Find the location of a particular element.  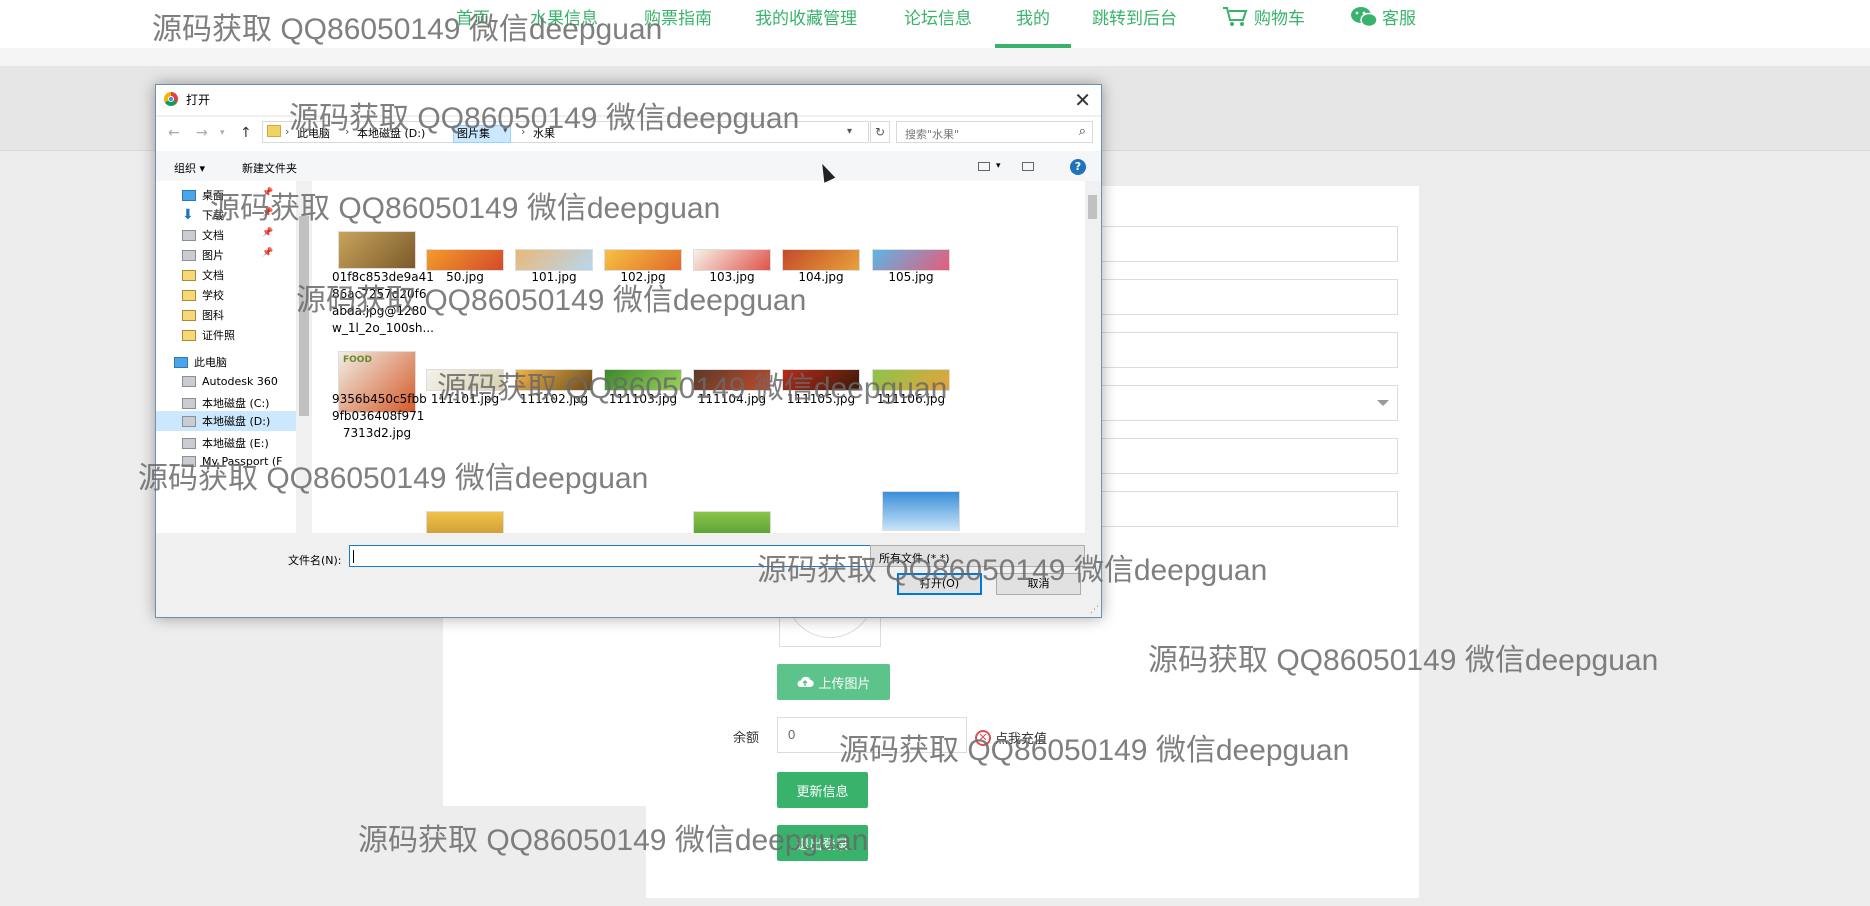

tree-item-documents: 文档 is located at coordinates (203, 235).